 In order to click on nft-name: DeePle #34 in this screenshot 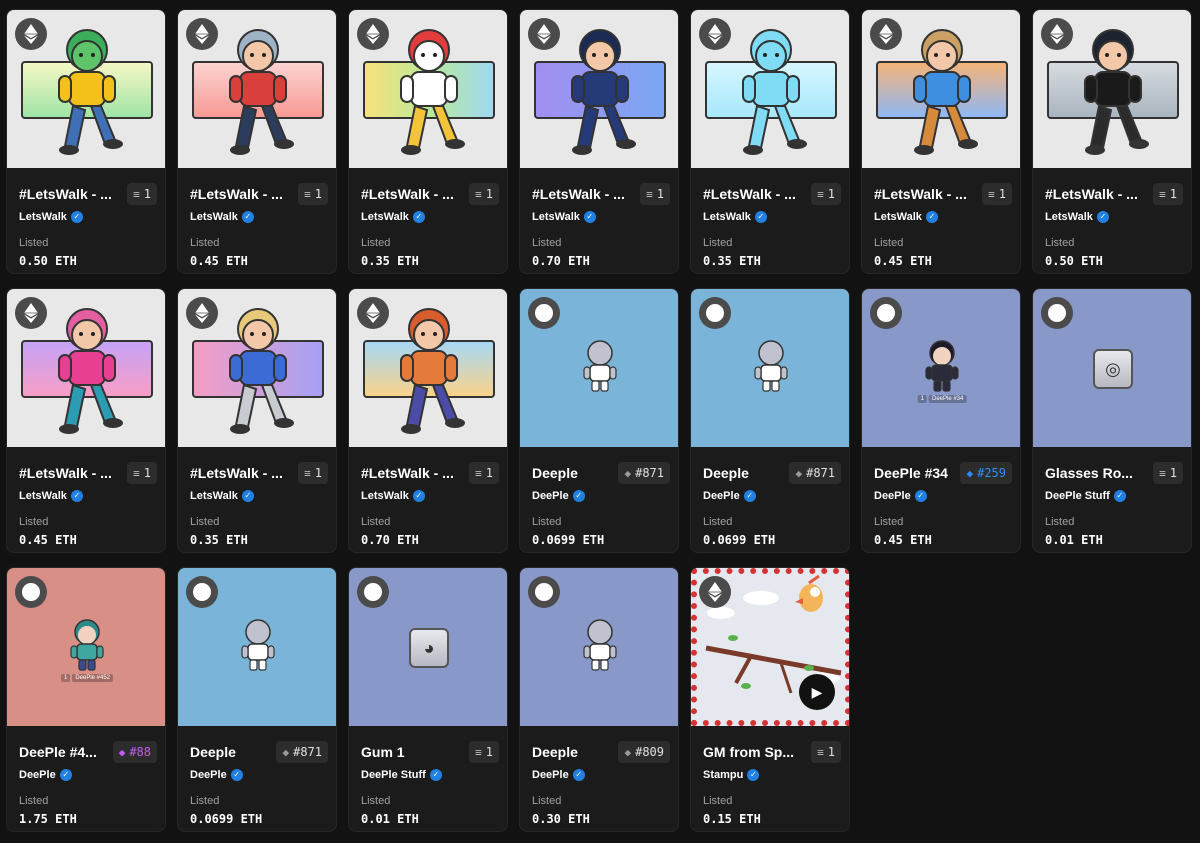, I will do `click(911, 473)`.